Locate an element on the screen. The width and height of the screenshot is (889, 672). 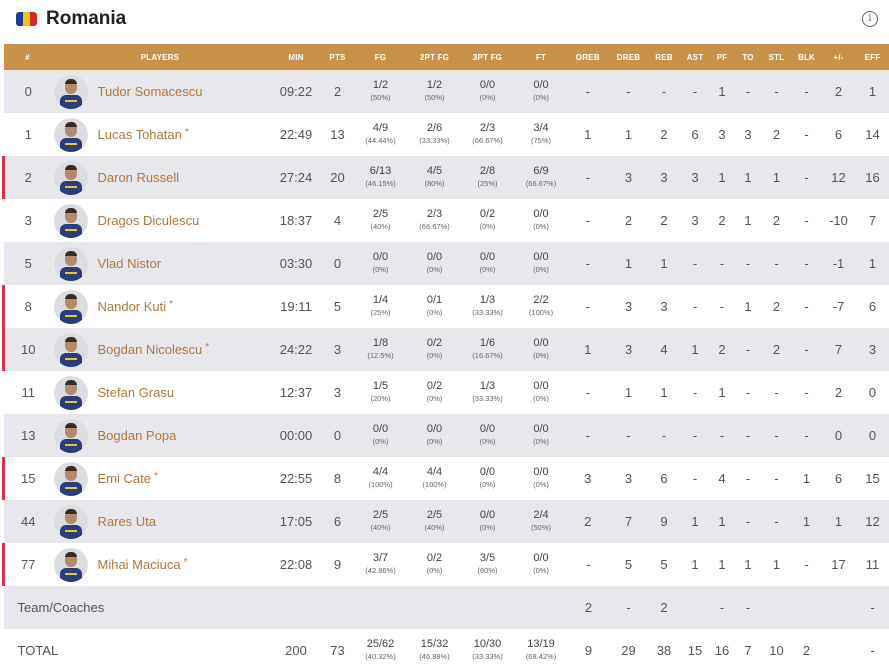
player-eff: 15 is located at coordinates (872, 478).